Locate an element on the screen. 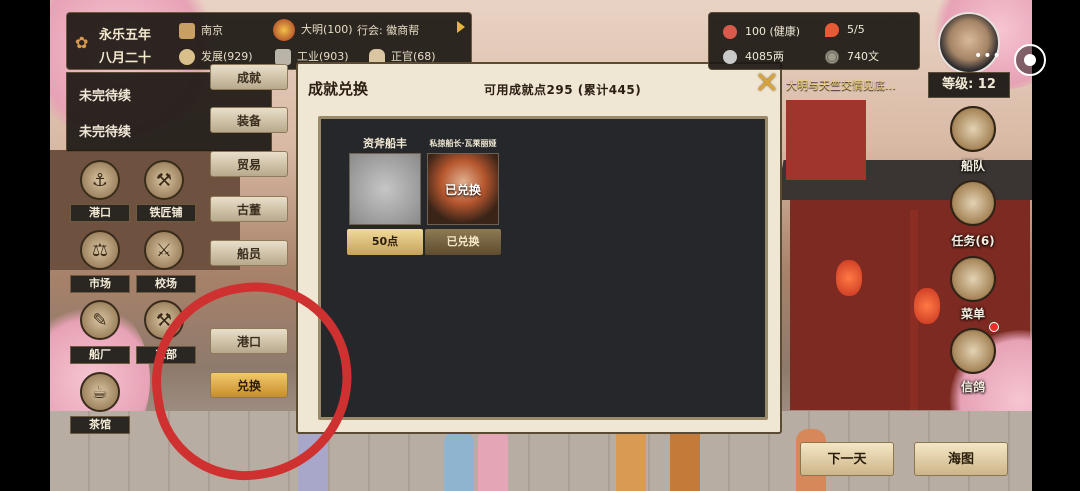 This screenshot has width=1080, height=491. next-day-button: 下一天 is located at coordinates (847, 459).